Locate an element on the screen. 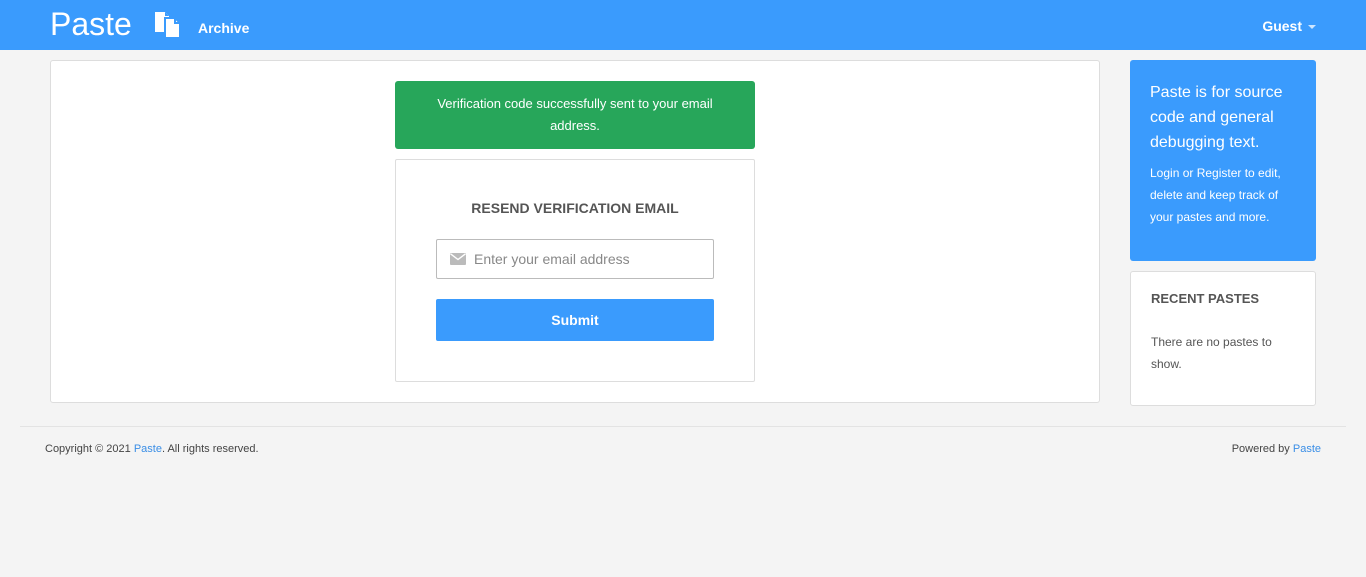  footer-powered-link: Paste is located at coordinates (1307, 449).